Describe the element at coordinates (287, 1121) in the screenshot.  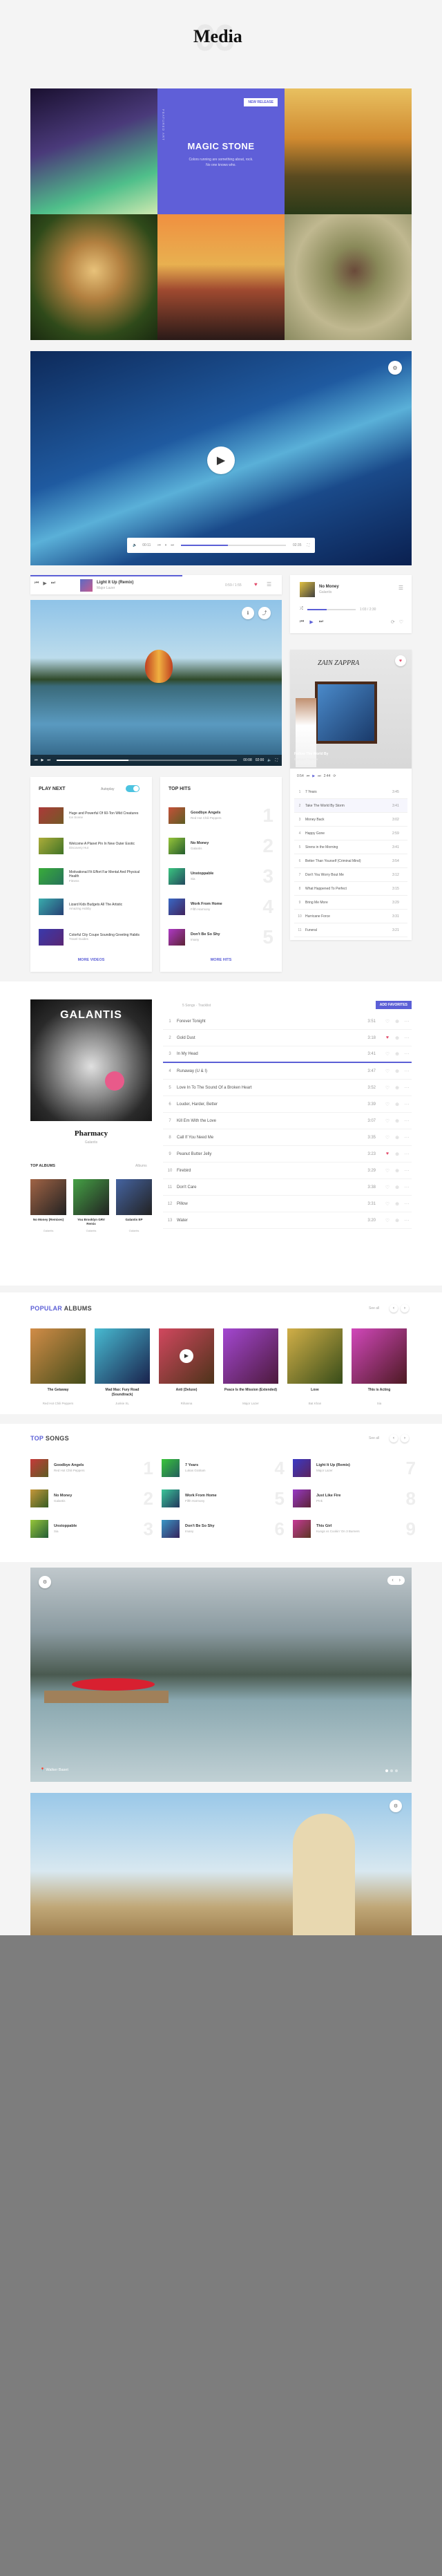
I see `queue-row: 7 Kill Em With the Love 3:07 ♡ ⊕ ⋯` at that location.